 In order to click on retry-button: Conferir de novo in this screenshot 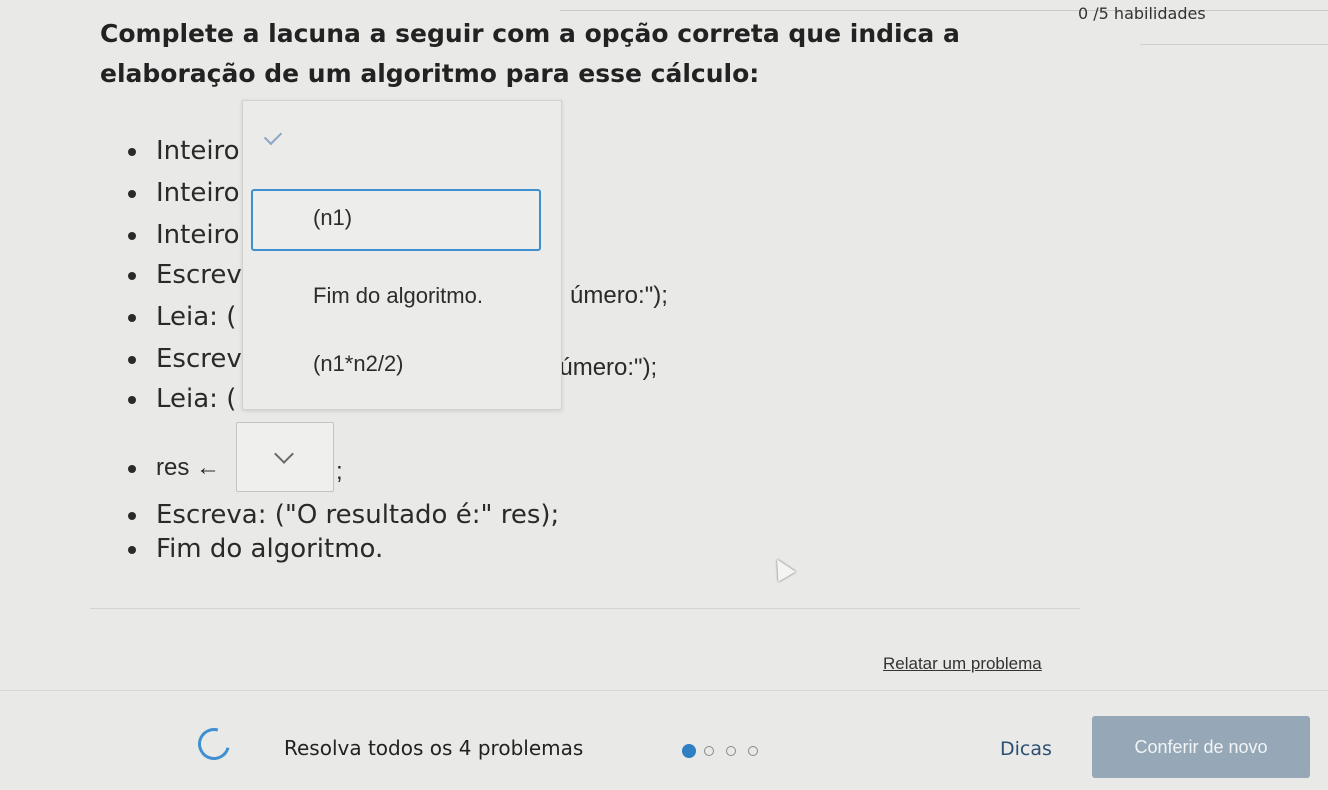, I will do `click(1201, 747)`.